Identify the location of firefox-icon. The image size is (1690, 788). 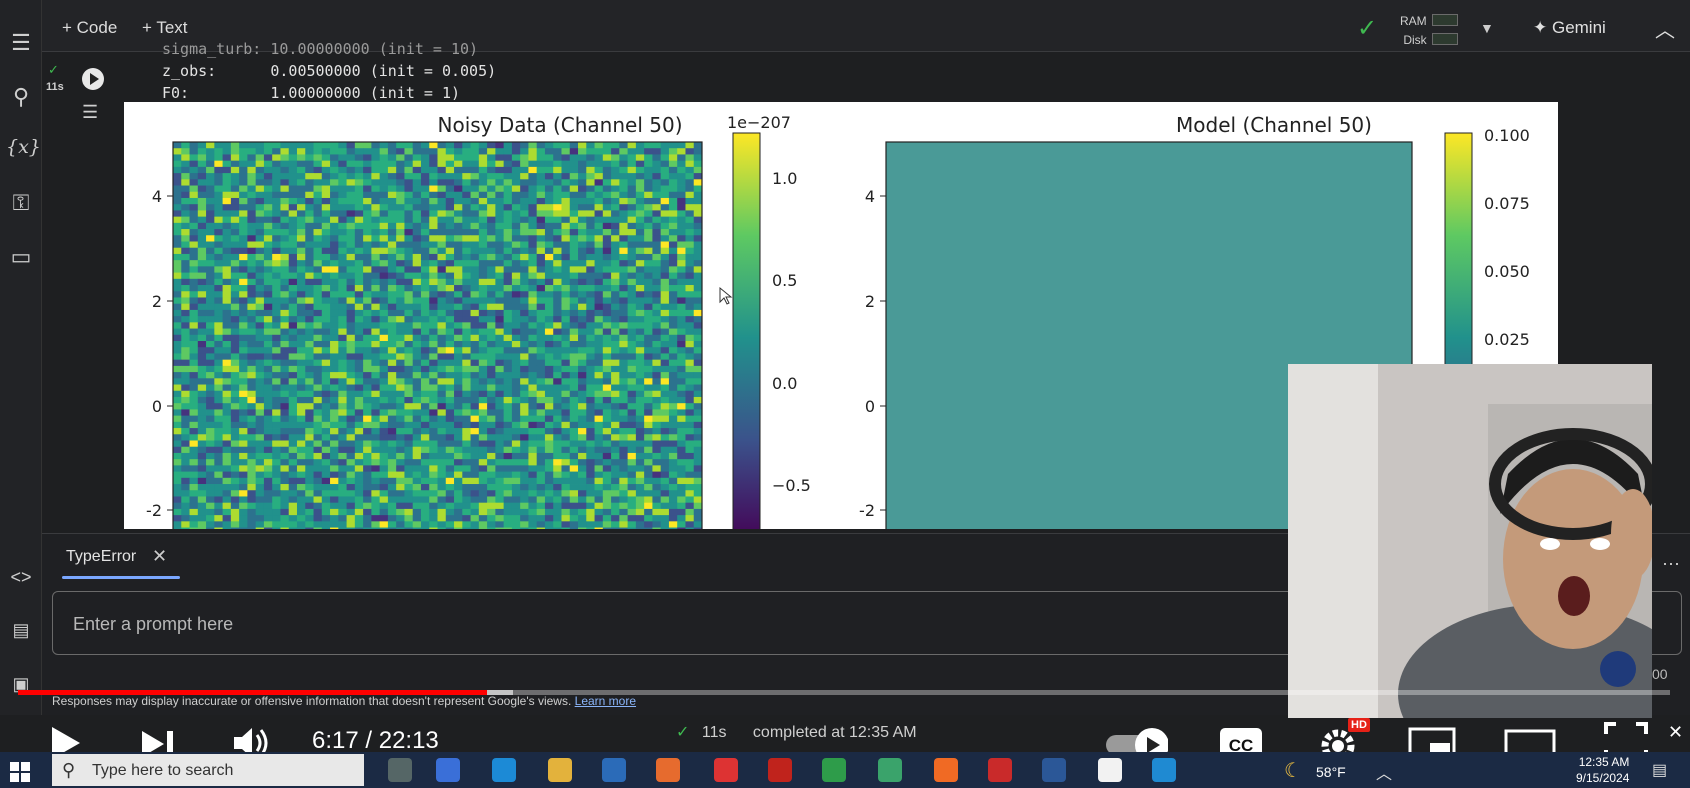
(668, 770).